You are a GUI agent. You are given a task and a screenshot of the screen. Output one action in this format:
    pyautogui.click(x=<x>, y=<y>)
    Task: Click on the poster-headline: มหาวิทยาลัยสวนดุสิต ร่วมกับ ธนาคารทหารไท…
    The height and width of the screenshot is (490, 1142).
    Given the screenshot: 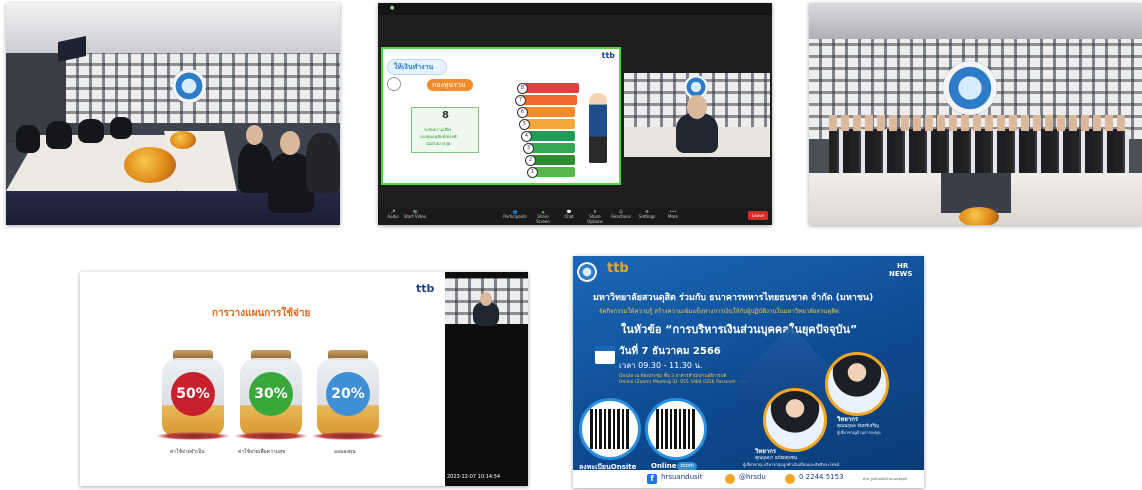 What is the action you would take?
    pyautogui.click(x=733, y=298)
    